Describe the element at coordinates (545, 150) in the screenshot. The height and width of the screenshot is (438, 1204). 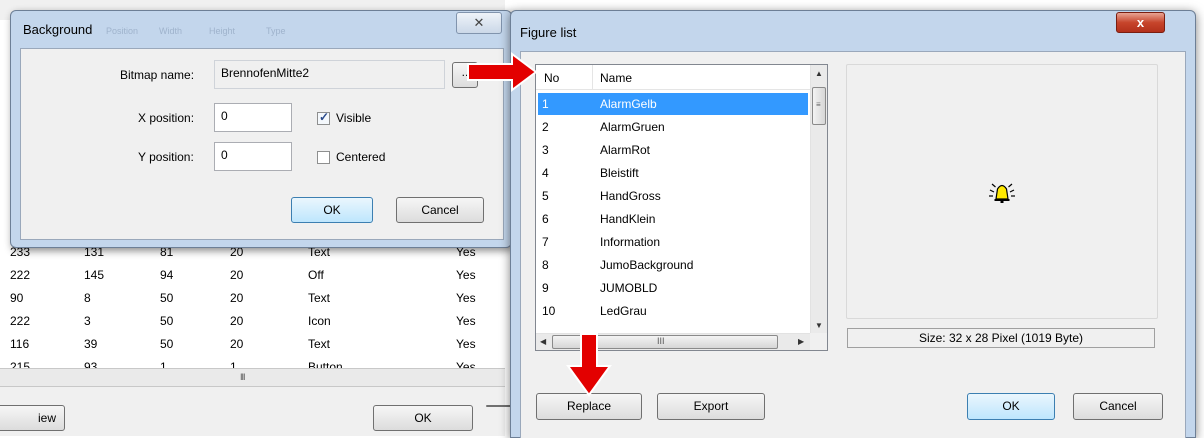
I see `item-number: 3` at that location.